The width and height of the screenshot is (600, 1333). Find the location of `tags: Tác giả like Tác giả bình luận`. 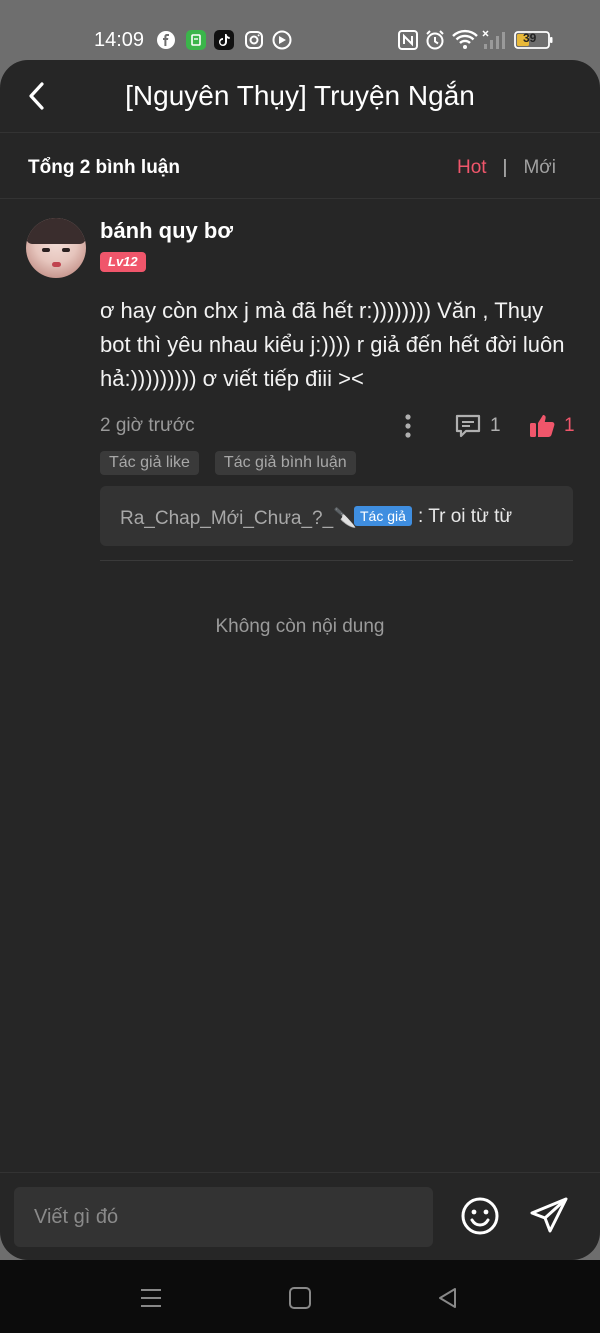

tags: Tác giả like Tác giả bình luận is located at coordinates (228, 463).